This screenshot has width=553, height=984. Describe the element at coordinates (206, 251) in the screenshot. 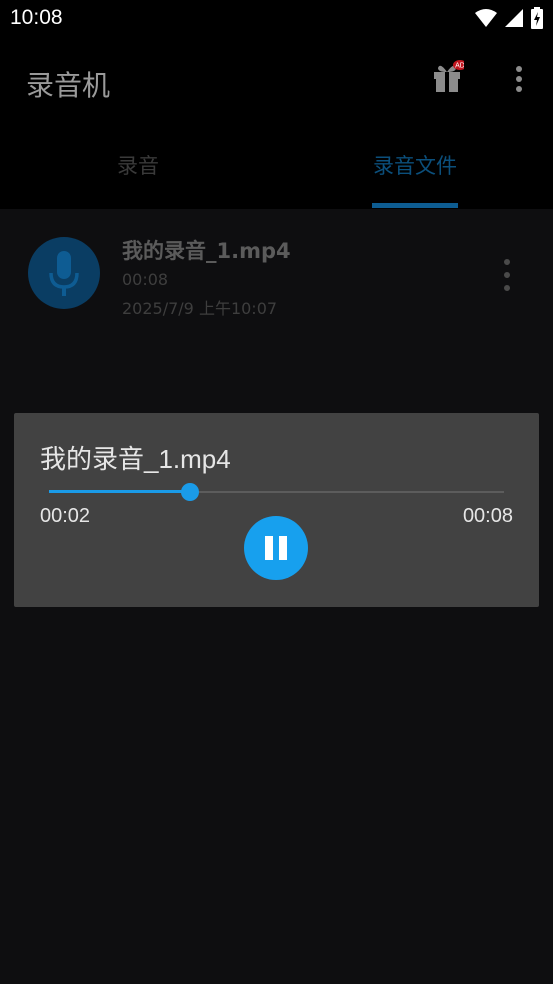

I see `recording-name: 我的录音_1.mp4` at that location.